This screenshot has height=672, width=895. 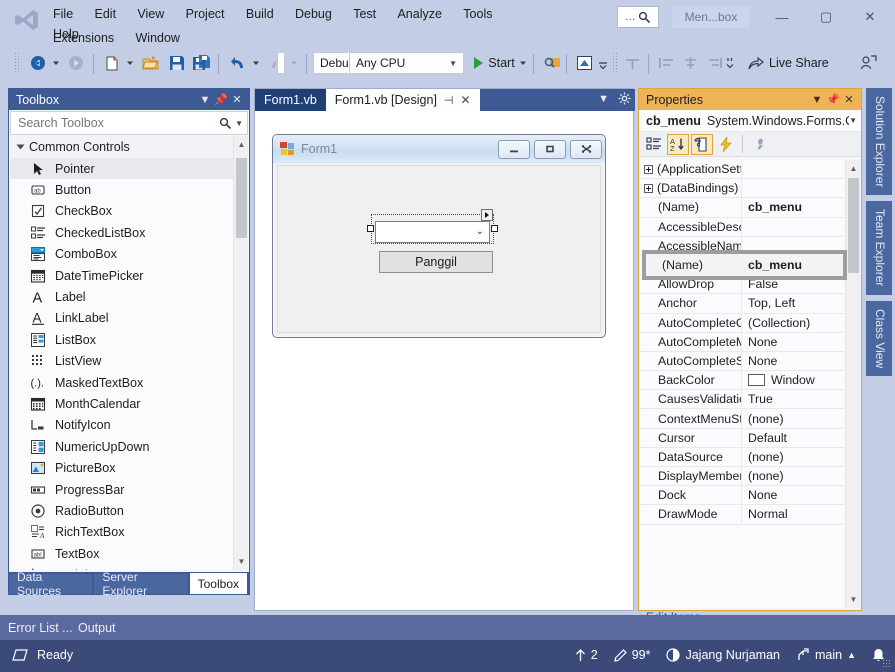 What do you see at coordinates (150, 63) in the screenshot?
I see `open-file-button` at bounding box center [150, 63].